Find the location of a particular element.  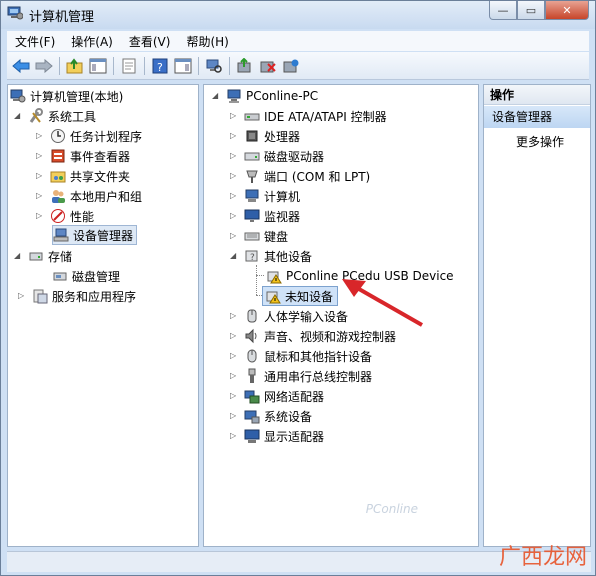

keyboard-icon is located at coordinates (252, 236).